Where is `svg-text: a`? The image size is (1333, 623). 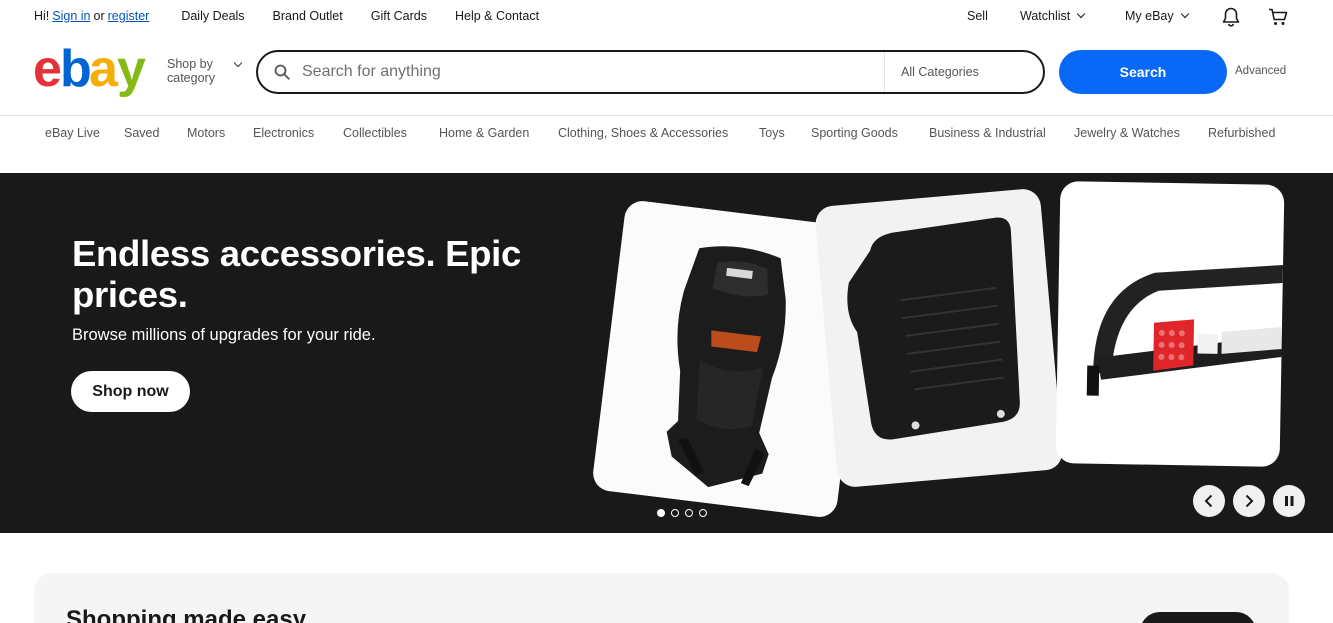 svg-text: a is located at coordinates (104, 70).